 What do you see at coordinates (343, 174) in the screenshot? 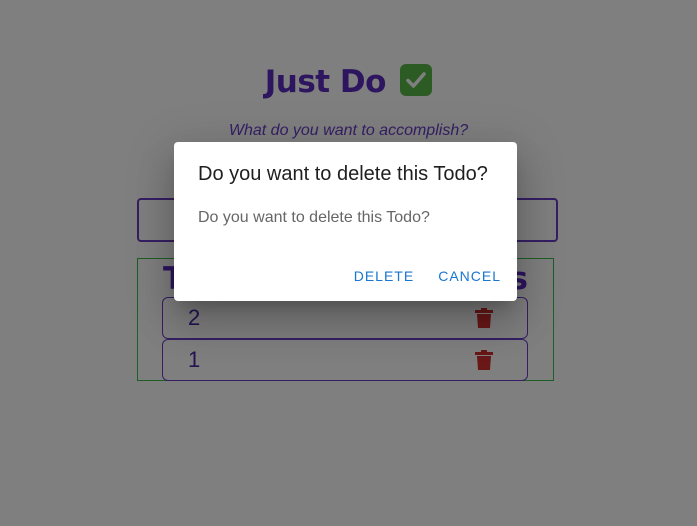
I see `dialog-title: Do you want to delete this Todo?` at bounding box center [343, 174].